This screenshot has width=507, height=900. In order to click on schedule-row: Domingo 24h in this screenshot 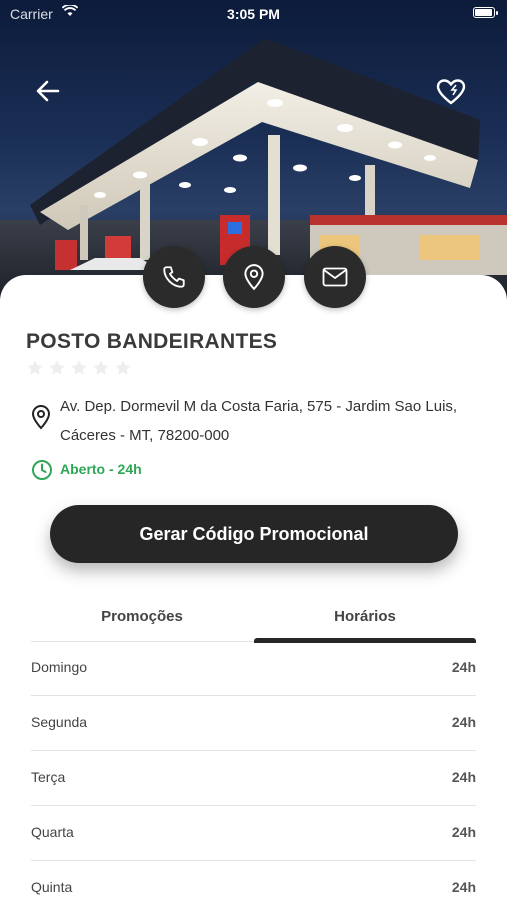, I will do `click(253, 668)`.